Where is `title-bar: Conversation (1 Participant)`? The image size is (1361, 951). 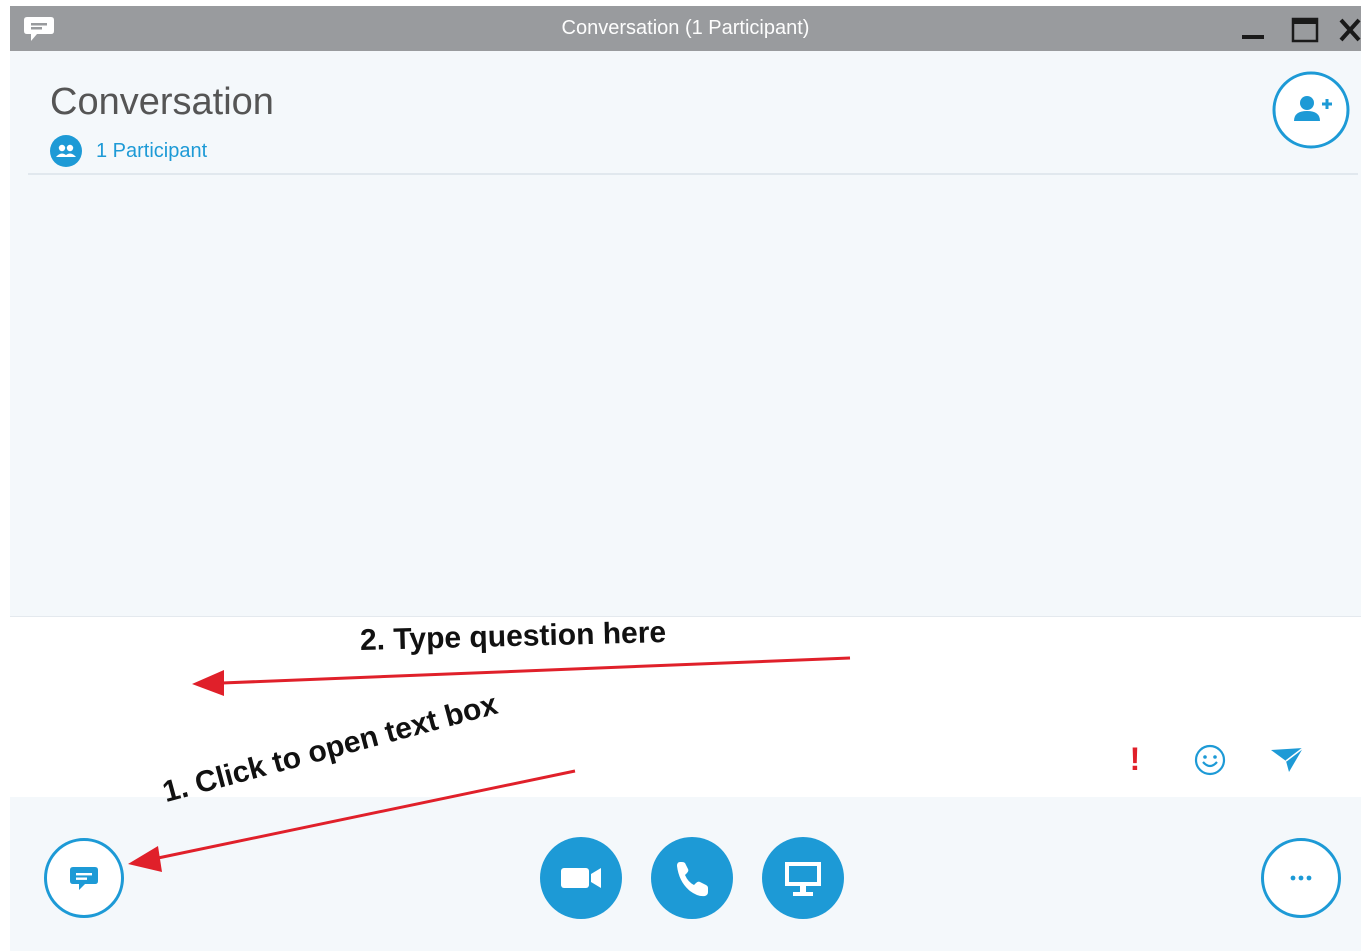 title-bar: Conversation (1 Participant) is located at coordinates (685, 28).